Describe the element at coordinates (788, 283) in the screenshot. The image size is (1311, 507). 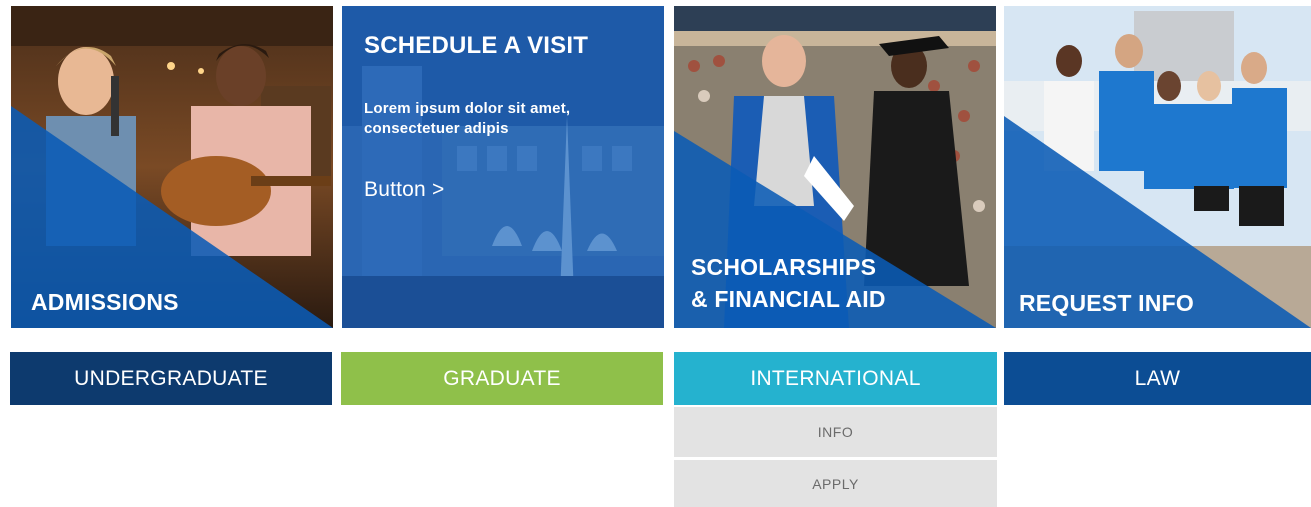
I see `scholarships-title: SCHOLARSHIPS & FINANCIAL AID` at that location.